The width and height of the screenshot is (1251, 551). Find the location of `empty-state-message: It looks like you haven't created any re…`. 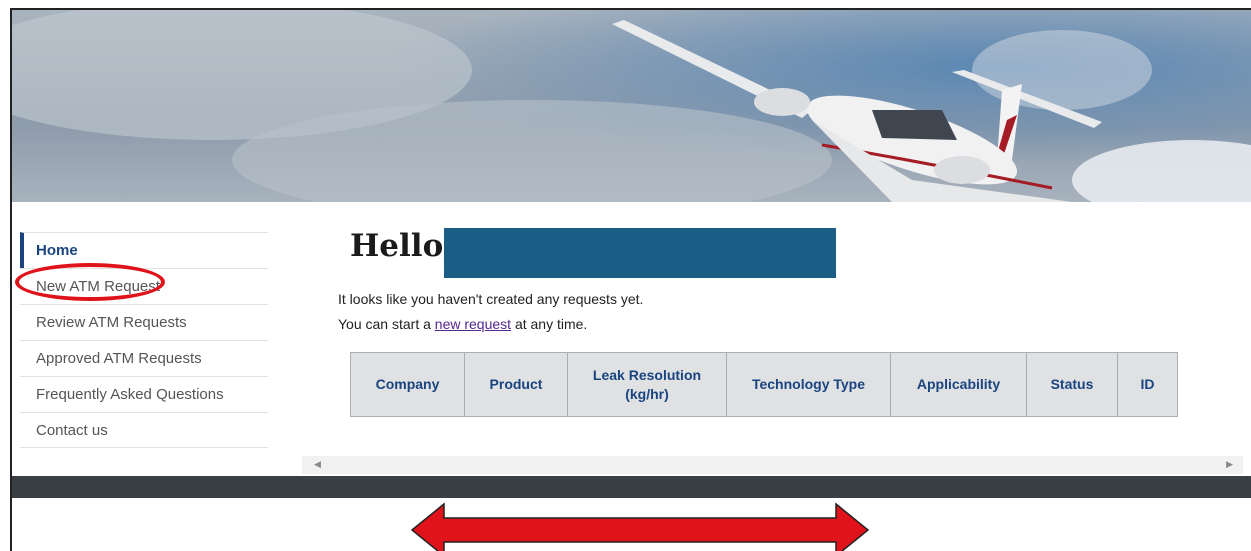

empty-state-message: It looks like you haven't created any re… is located at coordinates (491, 299).